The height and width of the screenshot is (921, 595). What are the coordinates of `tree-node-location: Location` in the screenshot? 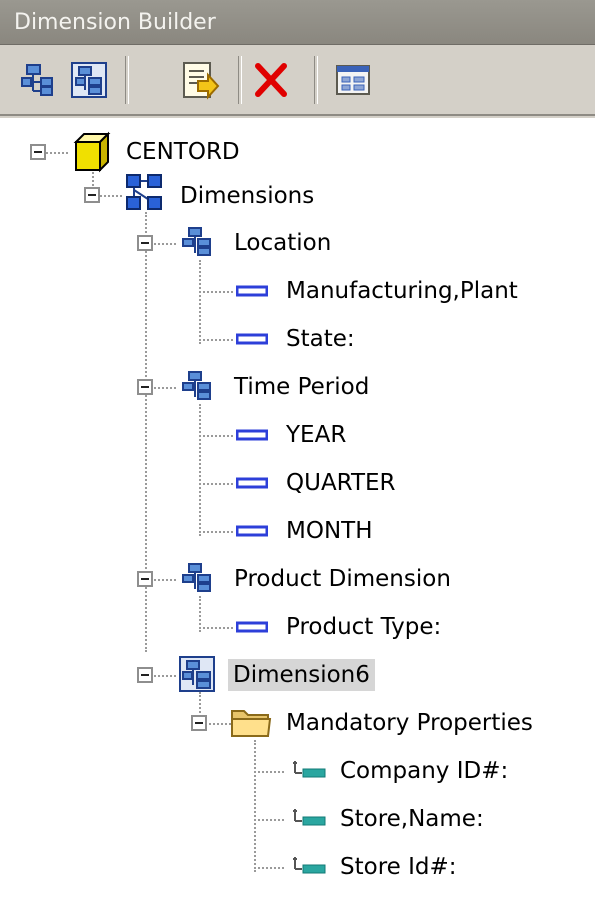 It's located at (282, 243).